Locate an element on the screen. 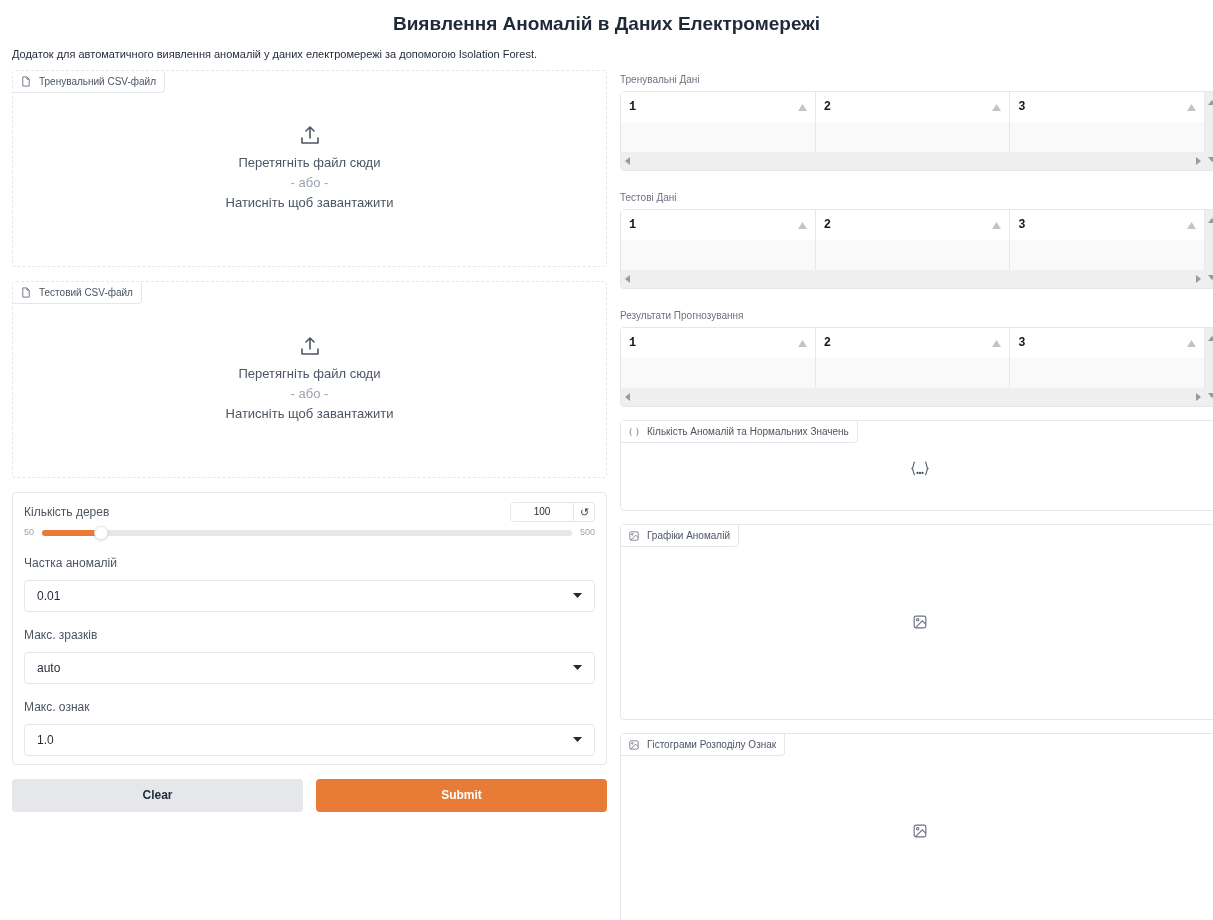 The width and height of the screenshot is (1213, 920). file-upload-area: Тестовий CSV-файл Перетягніть файл сюди - або - Натисніть щоб завантажити is located at coordinates (309, 379).